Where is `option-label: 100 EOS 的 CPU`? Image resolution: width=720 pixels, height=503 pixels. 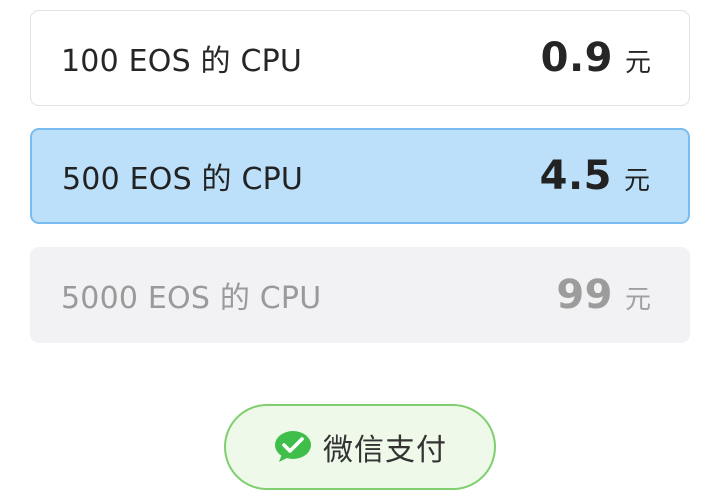 option-label: 100 EOS 的 CPU is located at coordinates (182, 61).